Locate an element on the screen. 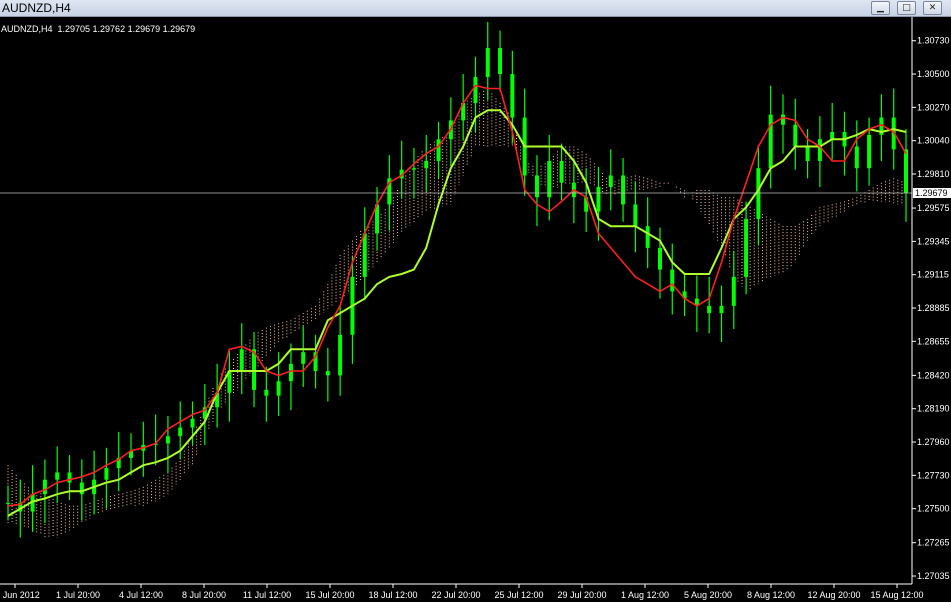 The width and height of the screenshot is (951, 602). time-tick-label: 22 Jul 20:00 is located at coordinates (455, 595).